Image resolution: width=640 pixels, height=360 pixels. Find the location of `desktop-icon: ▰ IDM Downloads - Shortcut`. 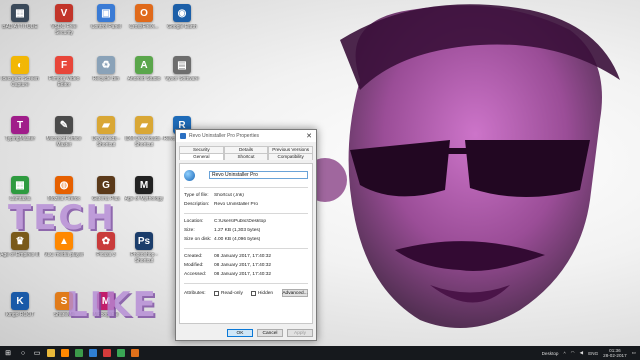

desktop-icon: ▰ IDM Downloads - Shortcut is located at coordinates (144, 138).